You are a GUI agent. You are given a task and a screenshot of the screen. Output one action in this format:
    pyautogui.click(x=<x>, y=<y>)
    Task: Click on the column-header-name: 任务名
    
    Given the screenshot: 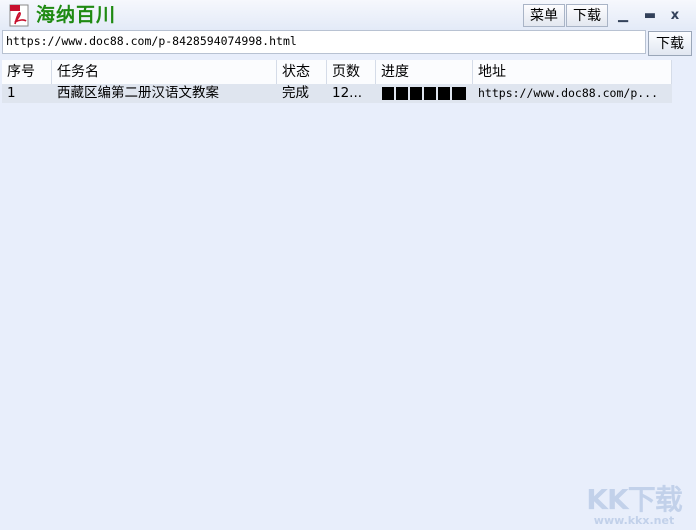 What is the action you would take?
    pyautogui.click(x=164, y=72)
    